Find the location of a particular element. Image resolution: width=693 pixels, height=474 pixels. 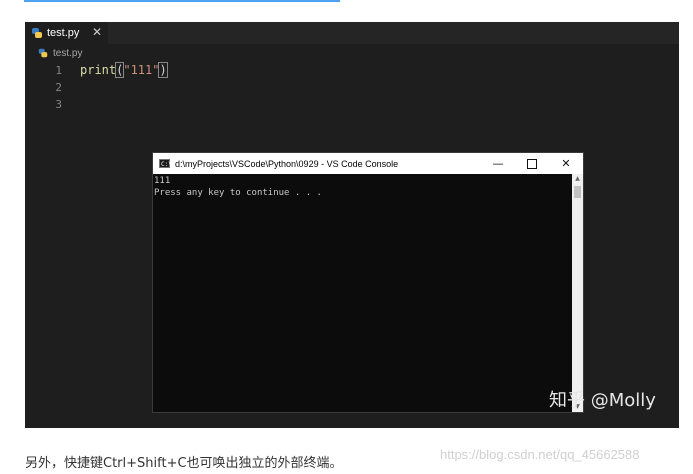

scroll-up-arrow-icon: ▲ is located at coordinates (577, 179).